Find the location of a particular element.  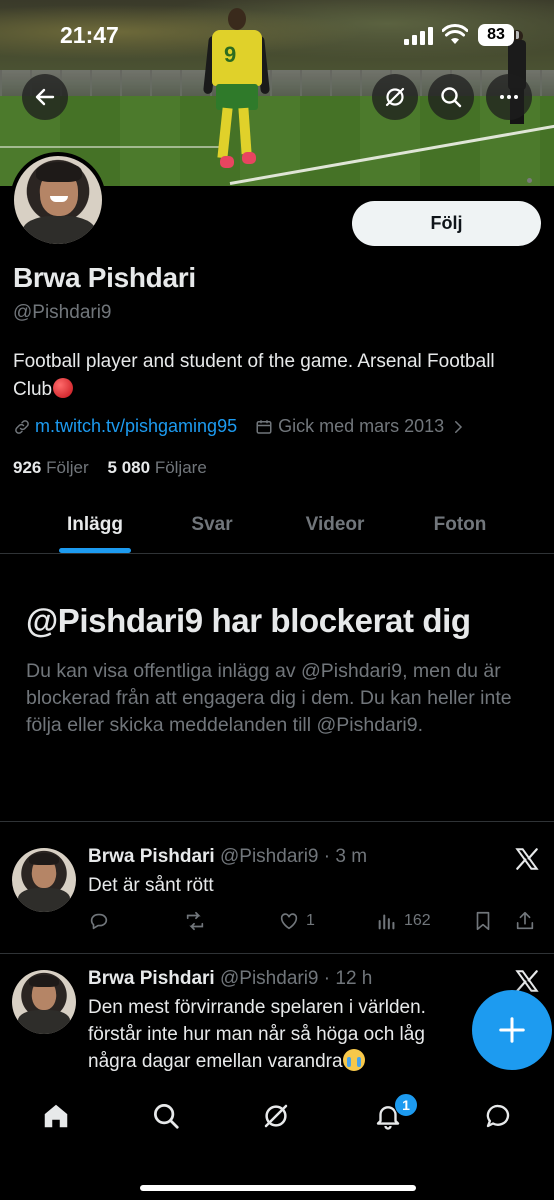

joined-text: Gick med mars 2013 is located at coordinates (361, 426).